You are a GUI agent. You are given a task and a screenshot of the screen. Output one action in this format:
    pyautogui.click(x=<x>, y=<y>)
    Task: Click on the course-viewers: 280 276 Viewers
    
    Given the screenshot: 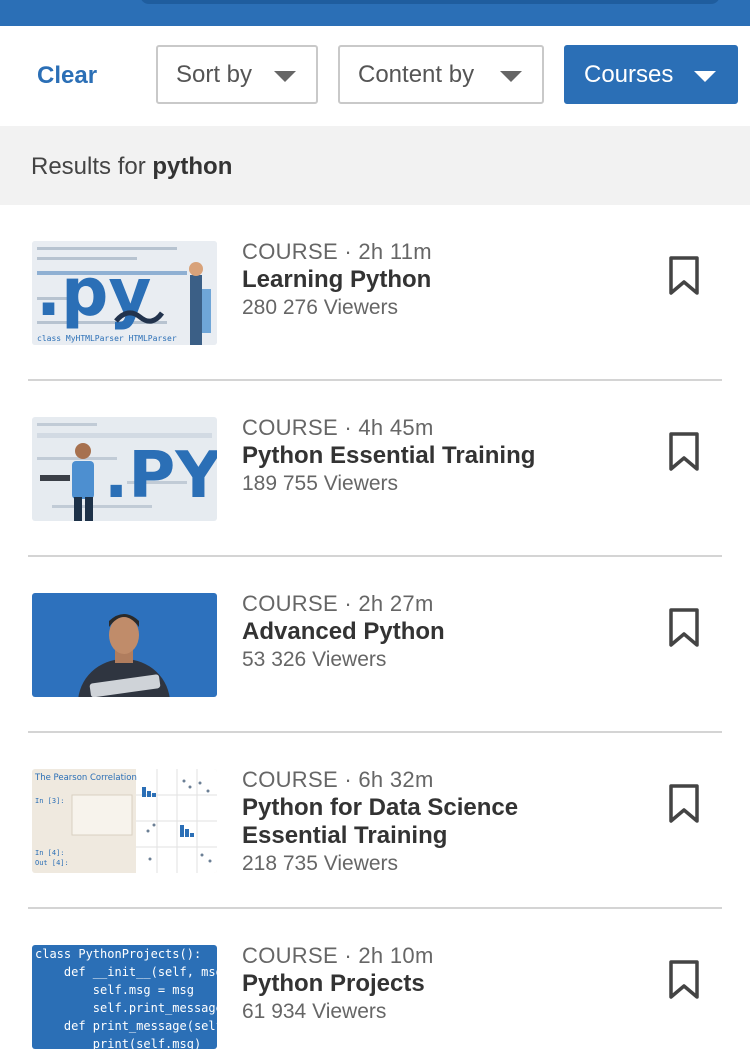 What is the action you would take?
    pyautogui.click(x=320, y=307)
    